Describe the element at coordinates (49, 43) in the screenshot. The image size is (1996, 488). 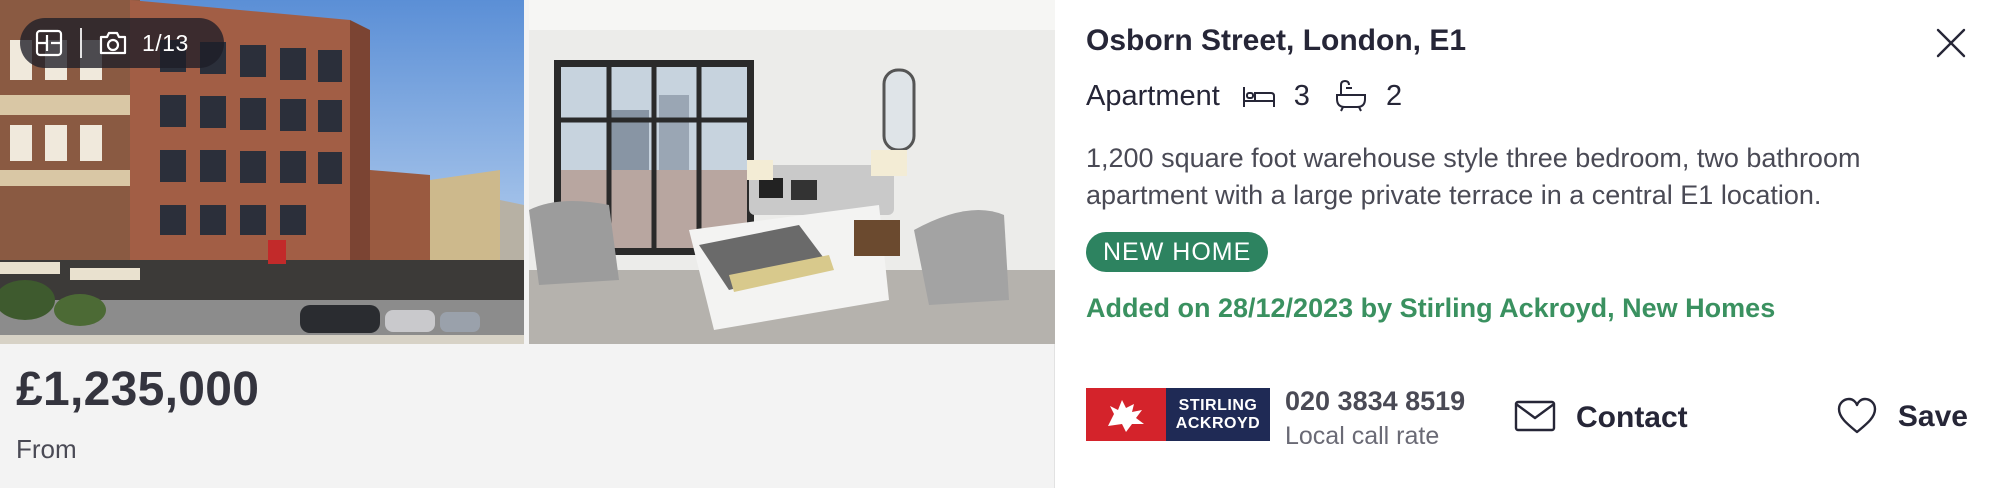
I see `floorplan-icon` at that location.